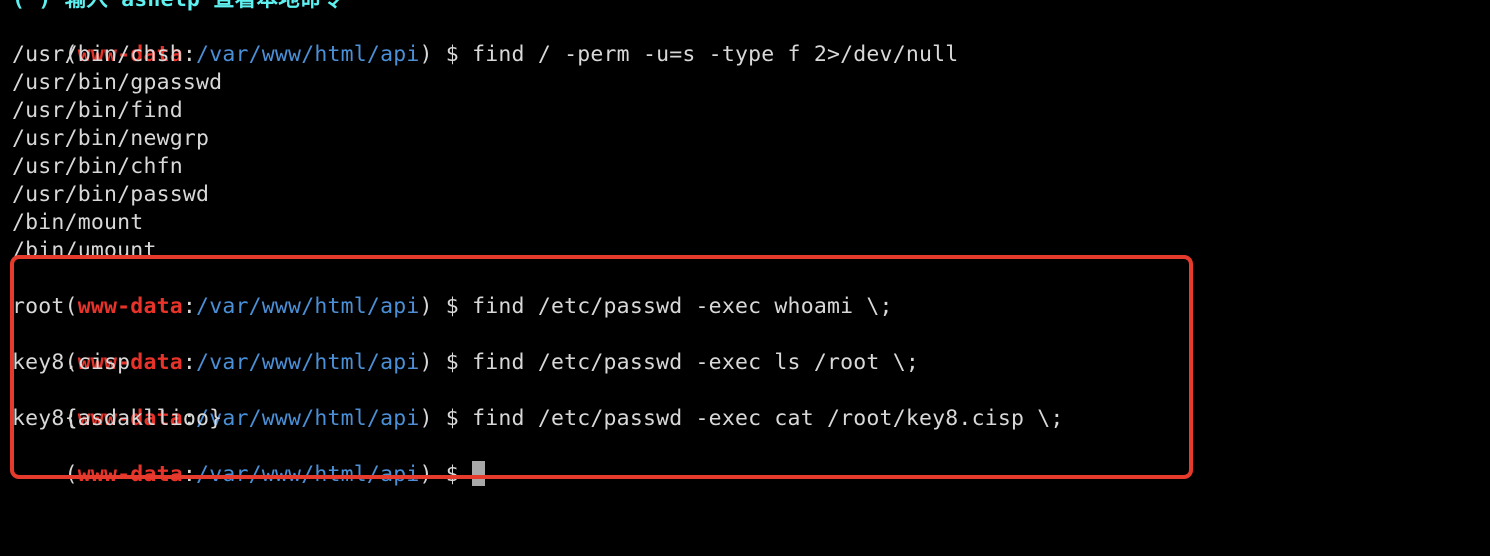 The height and width of the screenshot is (556, 1490). Describe the element at coordinates (111, 194) in the screenshot. I see `output-line: /usr/bin/passwd` at that location.